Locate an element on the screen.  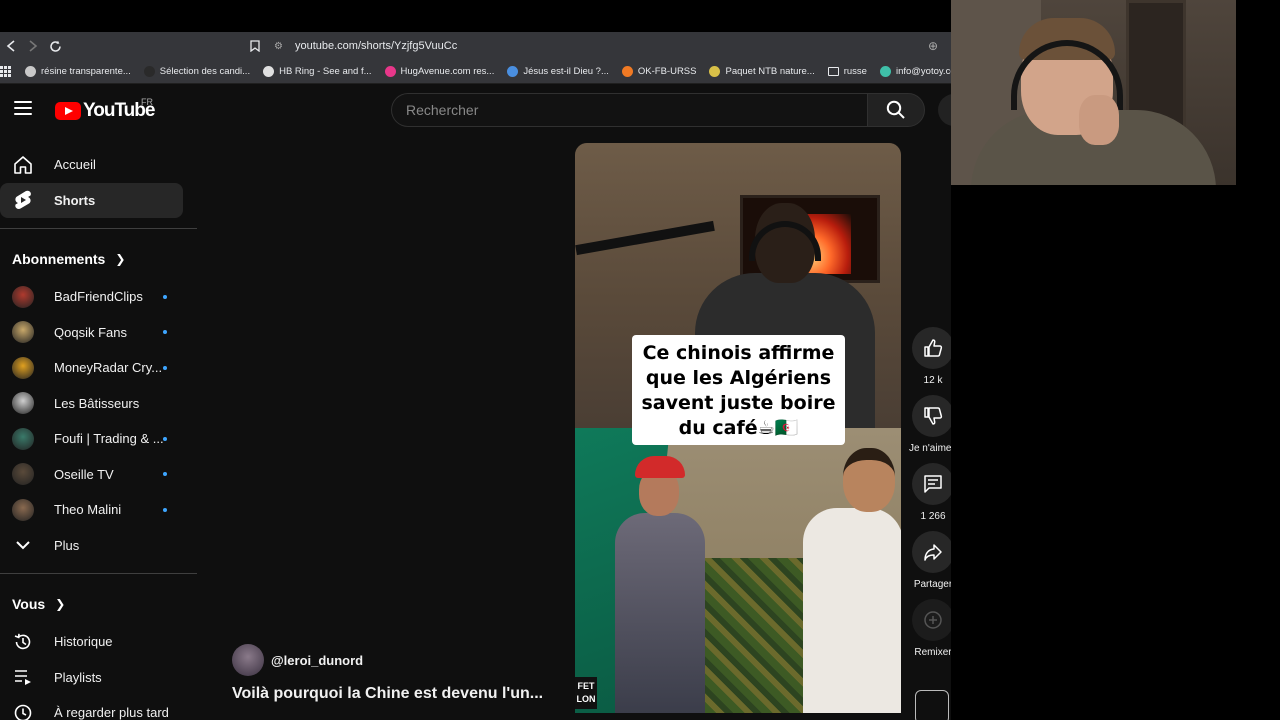
sidebar-subscription: Les Bâtisseurs is located at coordinates (91, 404).